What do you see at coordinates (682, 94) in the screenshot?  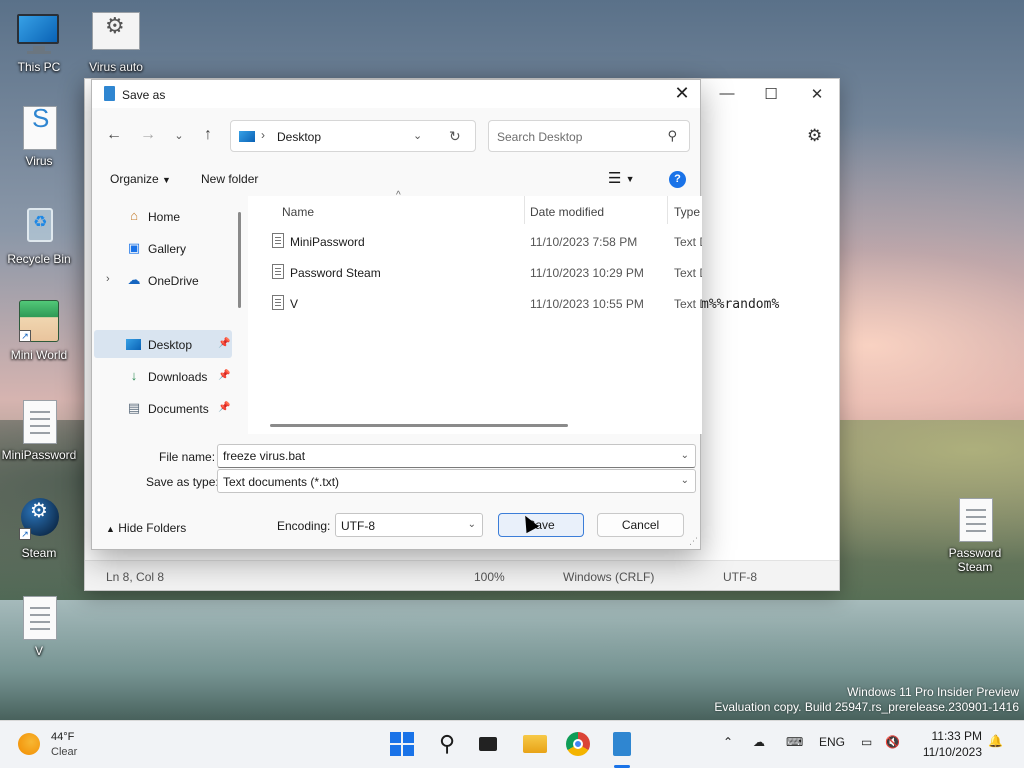 I see `close-icon: ✕` at bounding box center [682, 94].